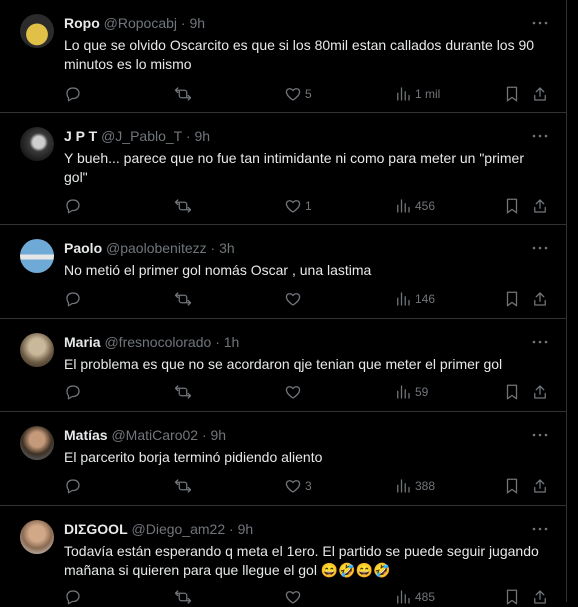  What do you see at coordinates (179, 529) in the screenshot?
I see `author-handle: @Diego_am22` at bounding box center [179, 529].